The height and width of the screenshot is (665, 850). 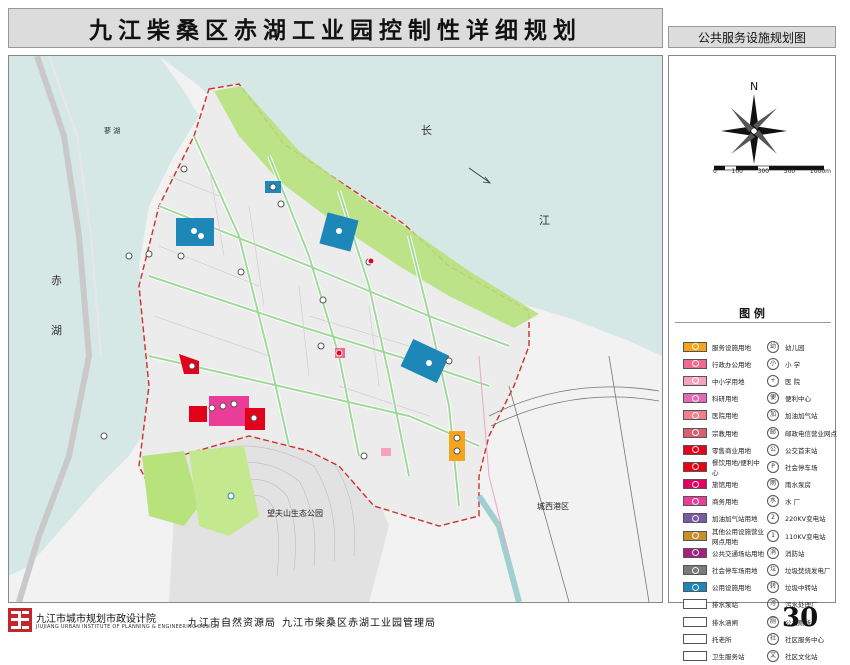 I want to click on legend-label: 医 院, so click(x=793, y=381).